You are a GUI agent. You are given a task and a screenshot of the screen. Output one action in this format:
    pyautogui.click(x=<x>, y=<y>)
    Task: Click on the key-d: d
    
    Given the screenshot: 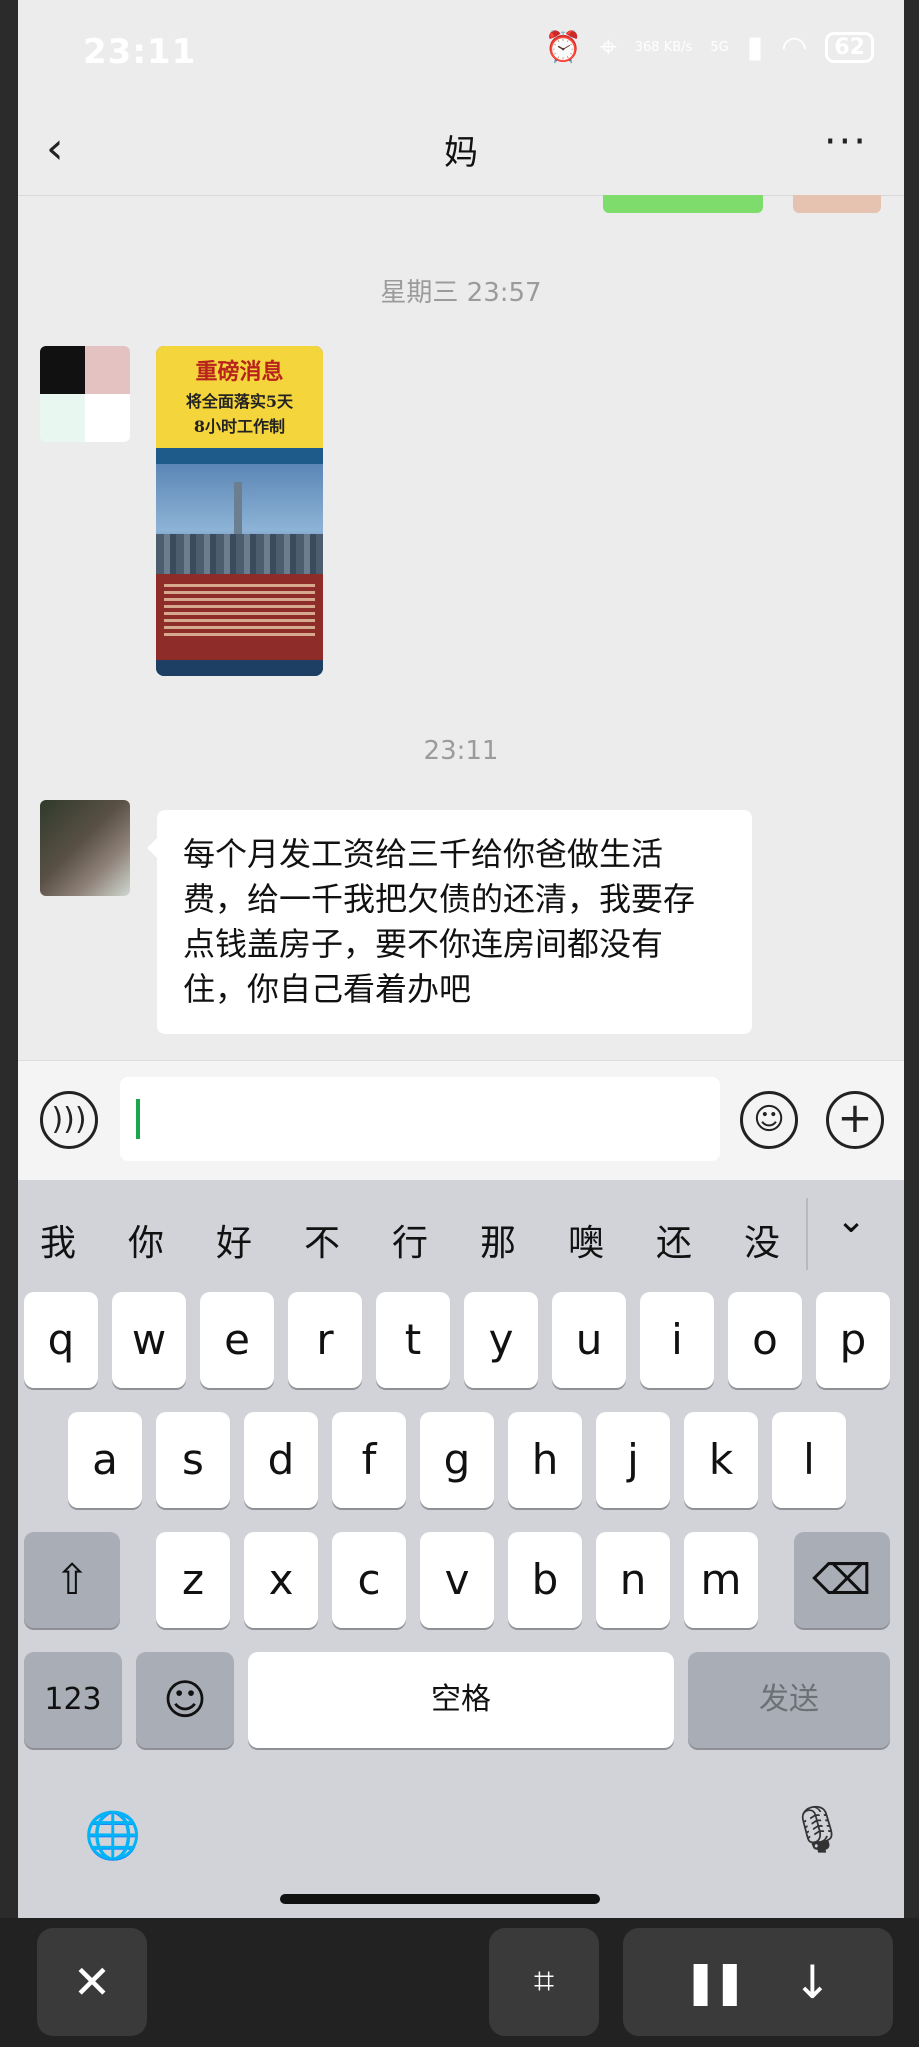 What is the action you would take?
    pyautogui.click(x=281, y=1460)
    